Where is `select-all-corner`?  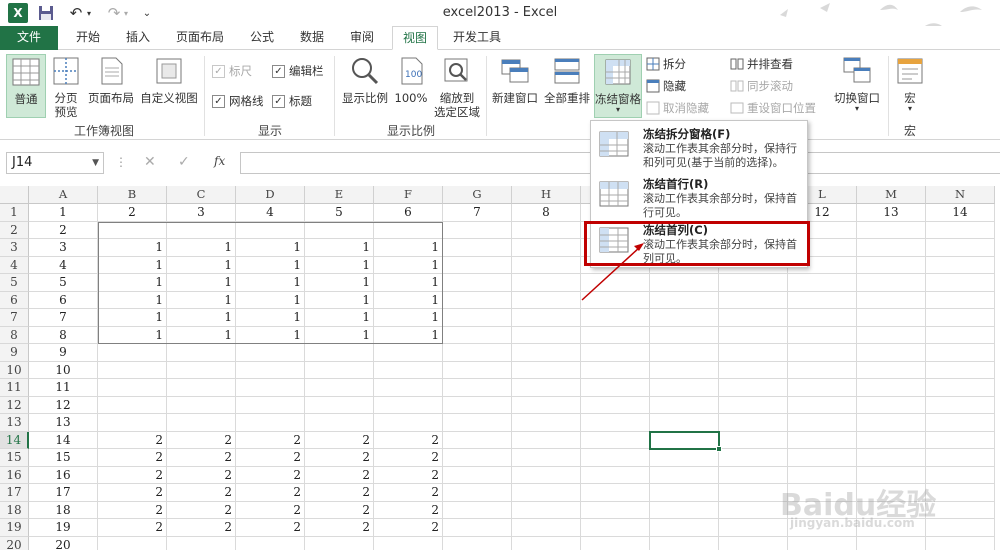
select-all-corner is located at coordinates (14, 195).